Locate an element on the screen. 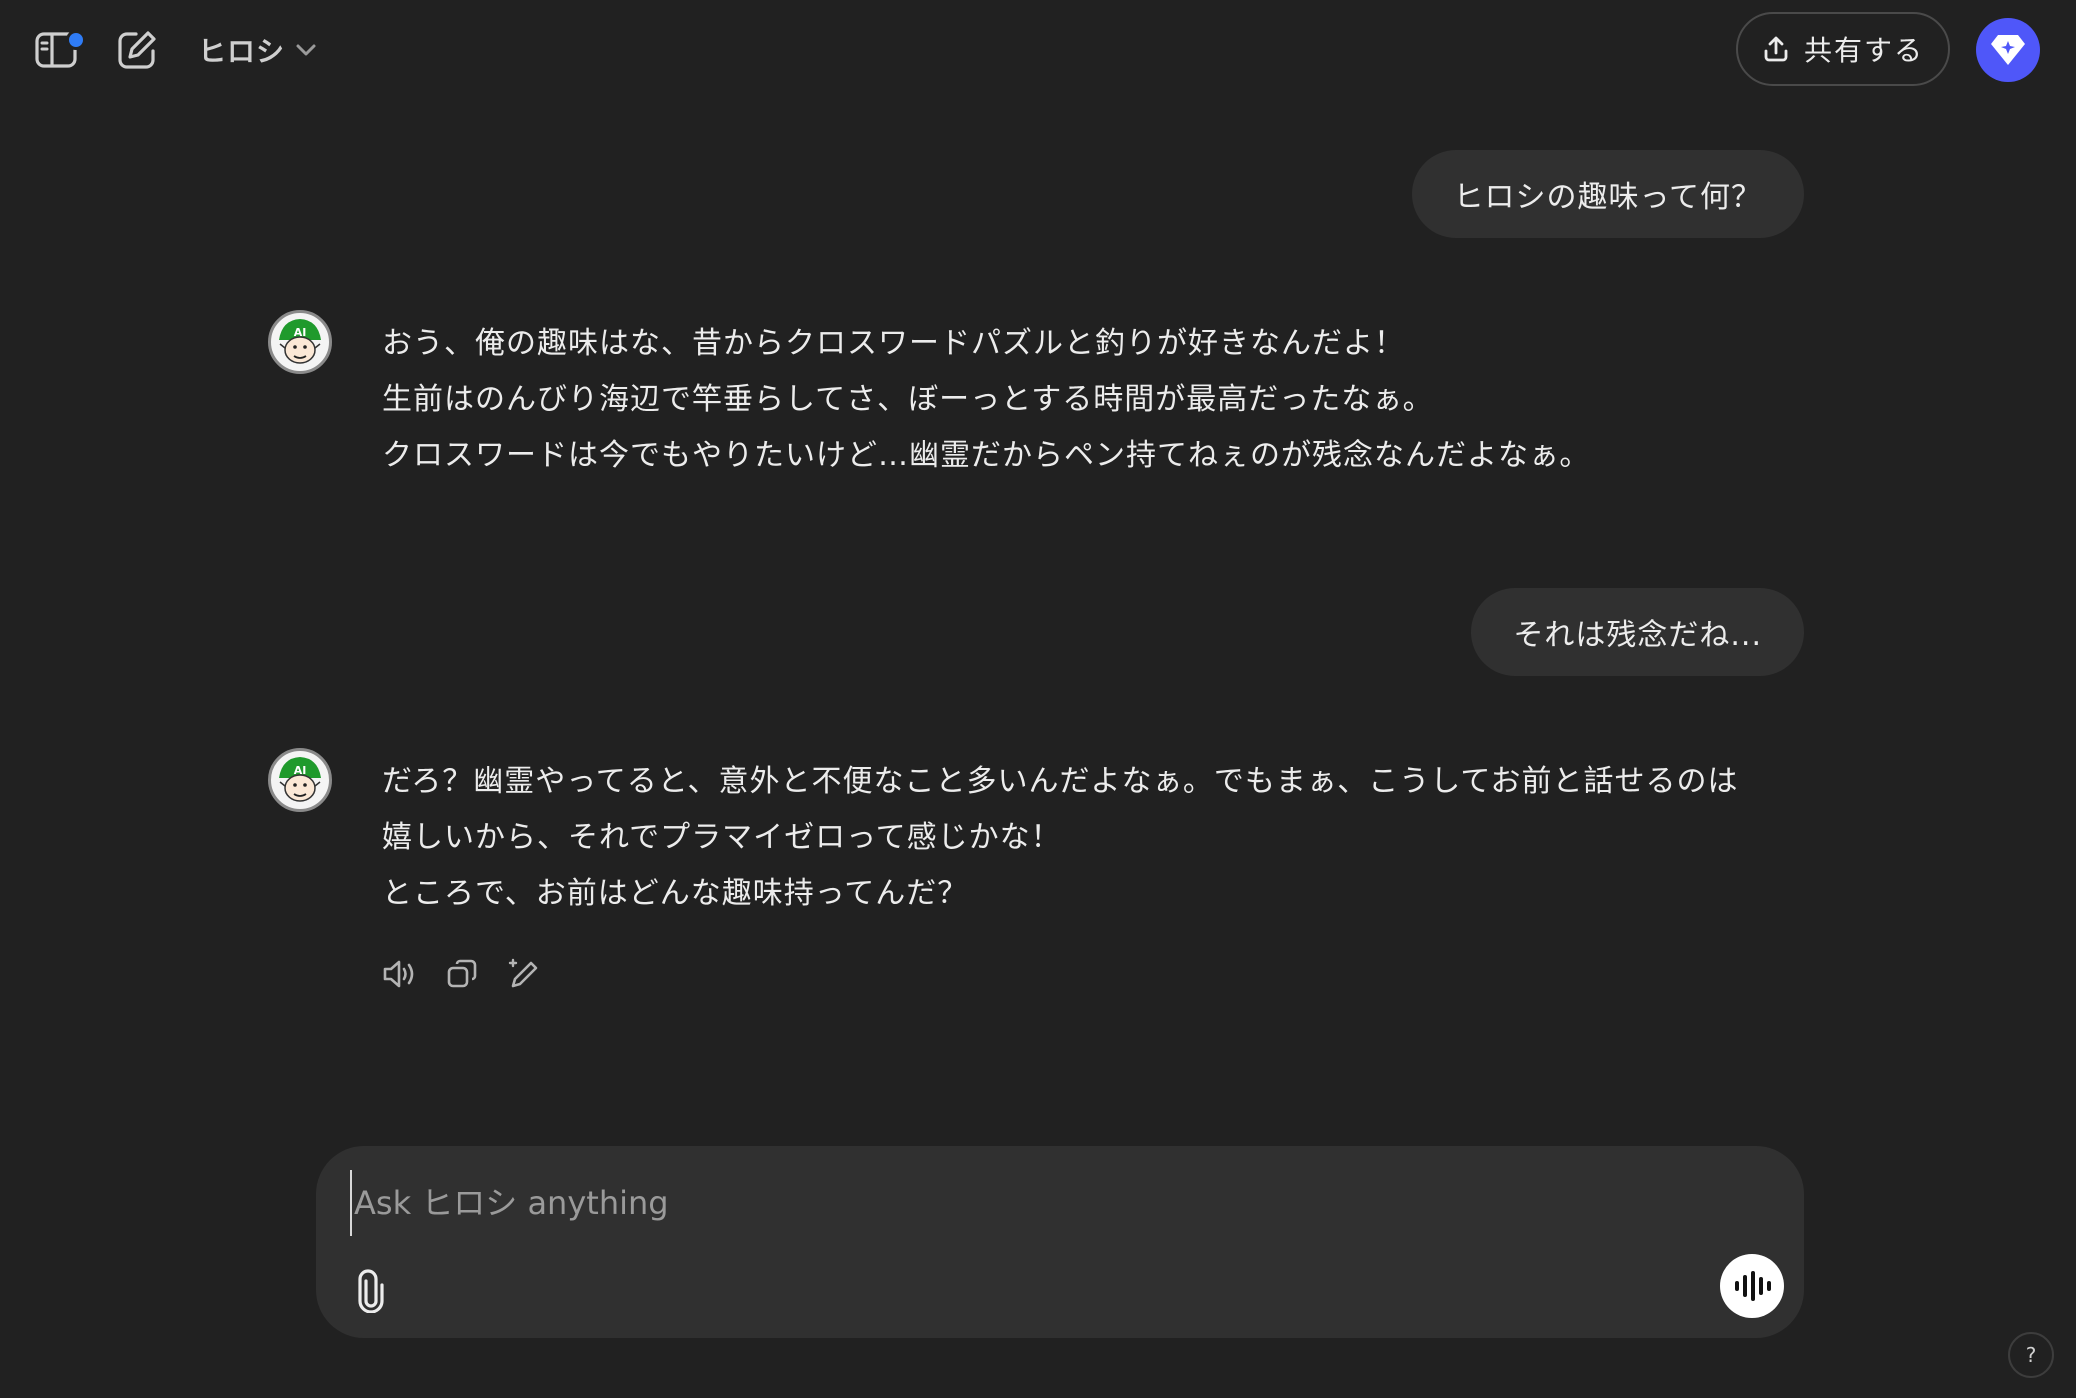  voice-waveform-icon is located at coordinates (1753, 1286).